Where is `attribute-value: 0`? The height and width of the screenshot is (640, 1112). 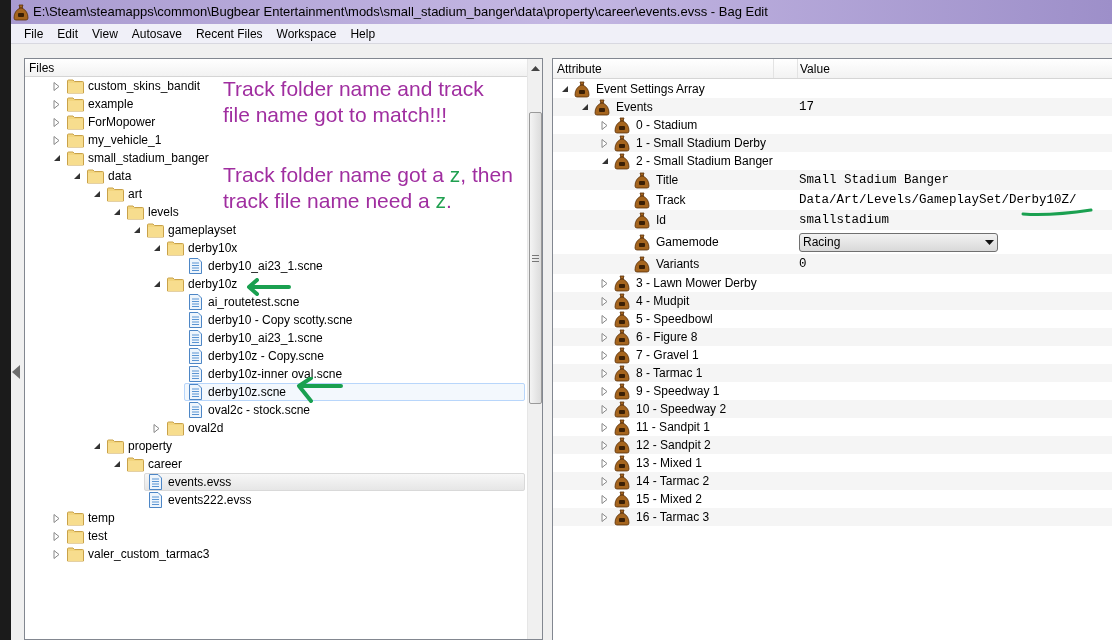 attribute-value: 0 is located at coordinates (803, 264).